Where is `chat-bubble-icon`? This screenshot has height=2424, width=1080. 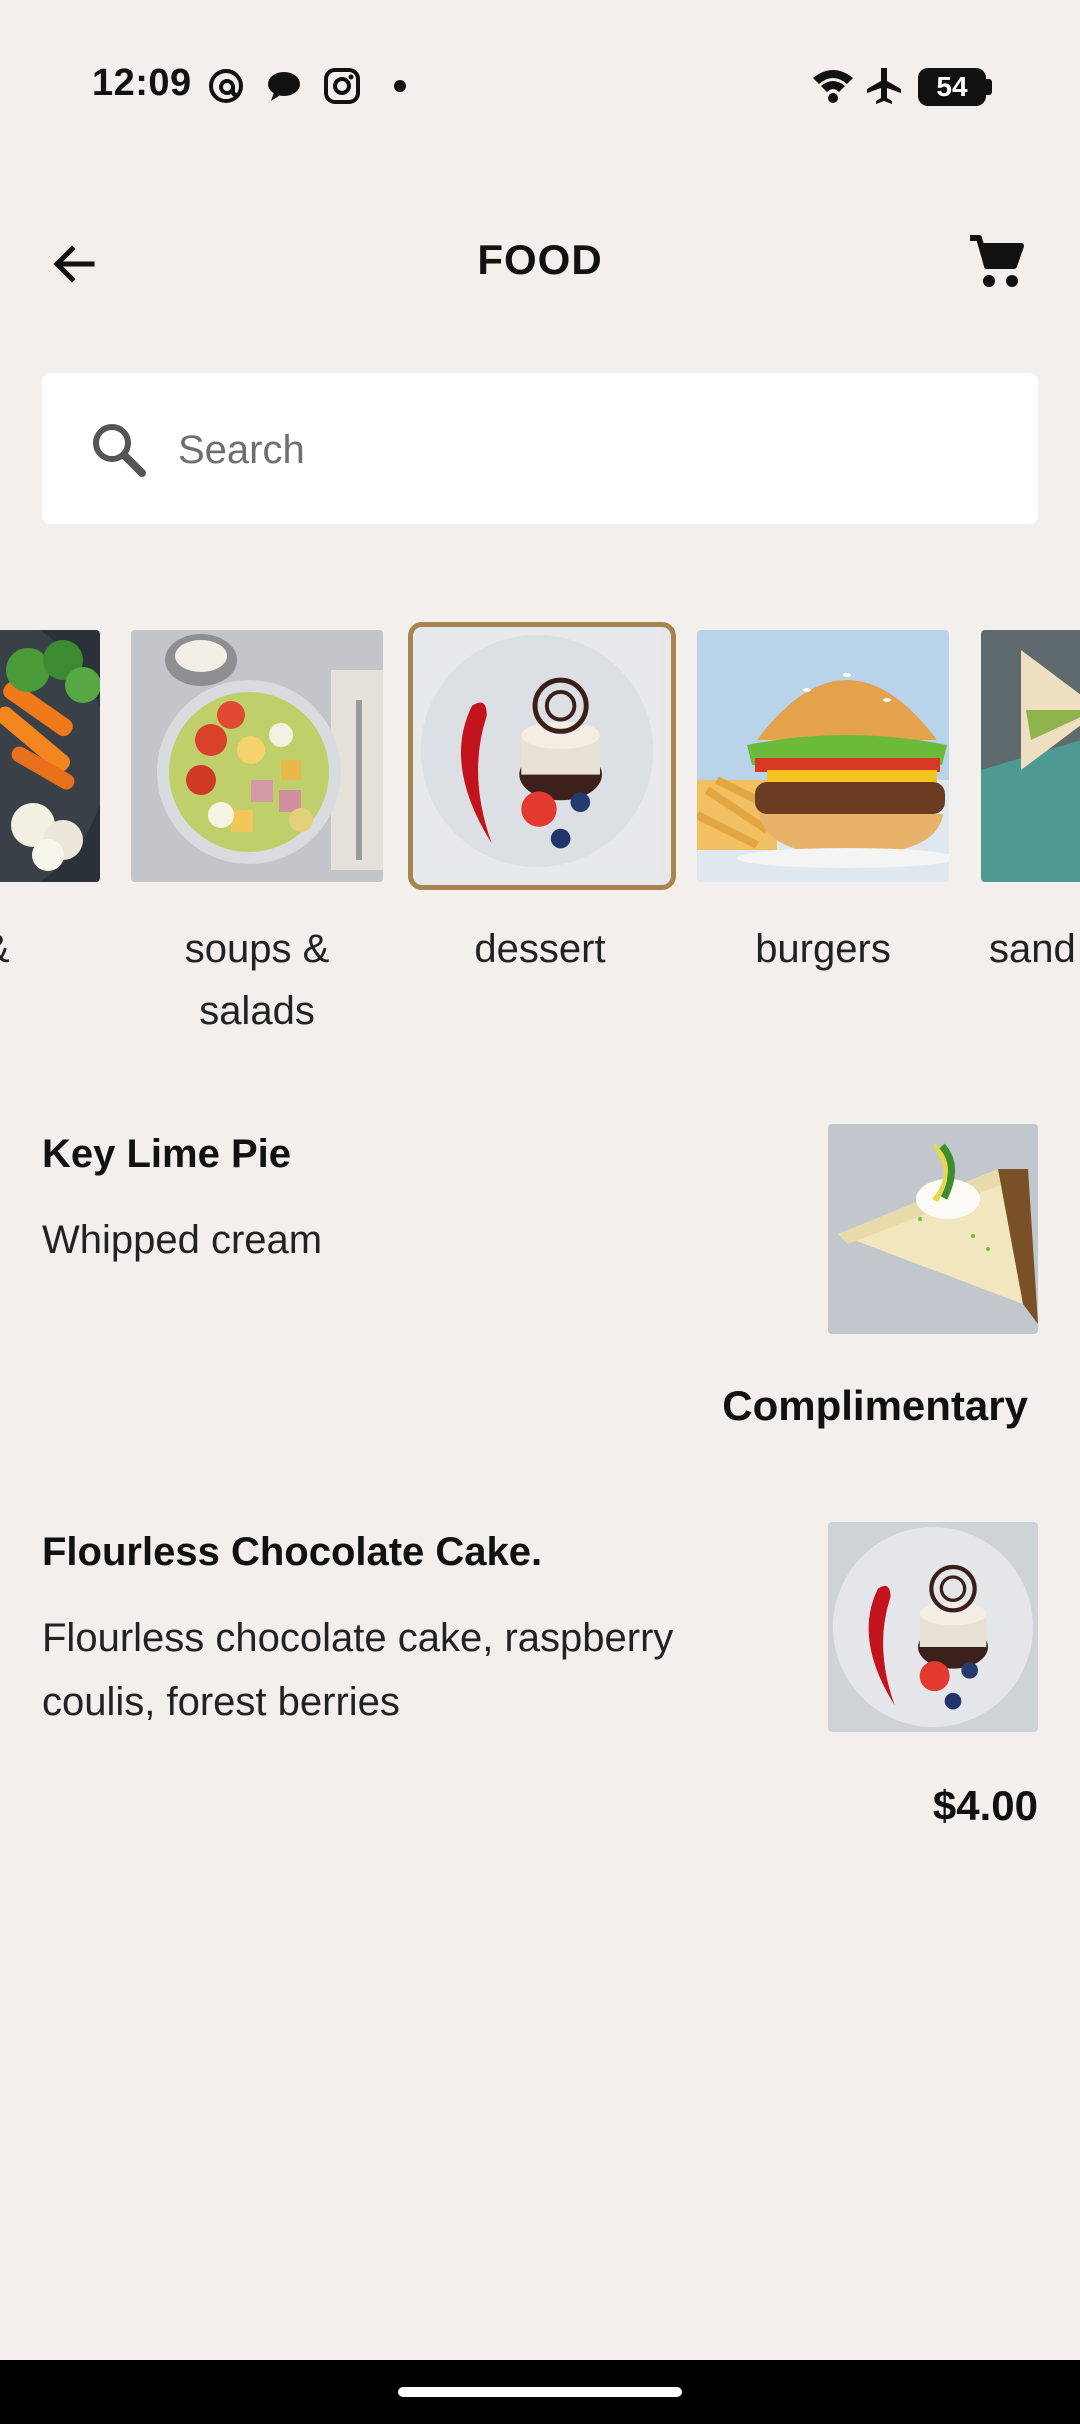
chat-bubble-icon is located at coordinates (284, 86).